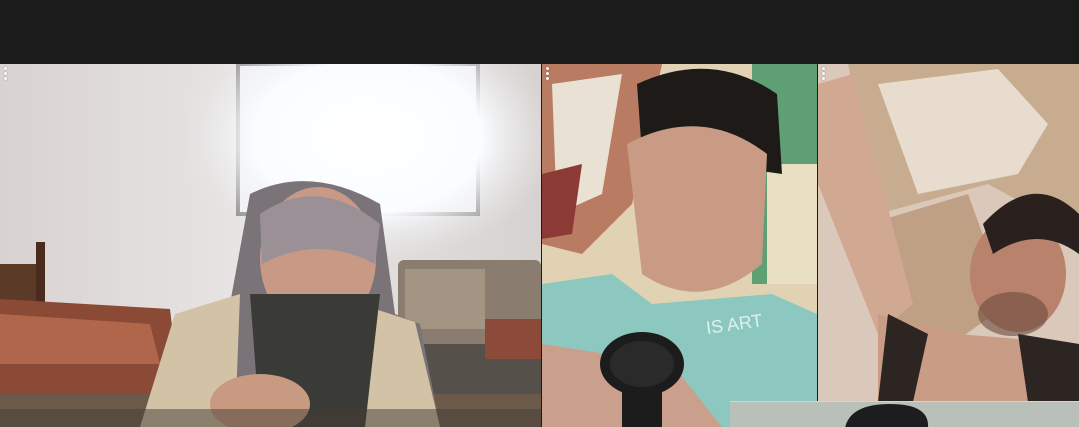 This screenshot has height=427, width=1079. I want to click on self-video, so click(904, 414).